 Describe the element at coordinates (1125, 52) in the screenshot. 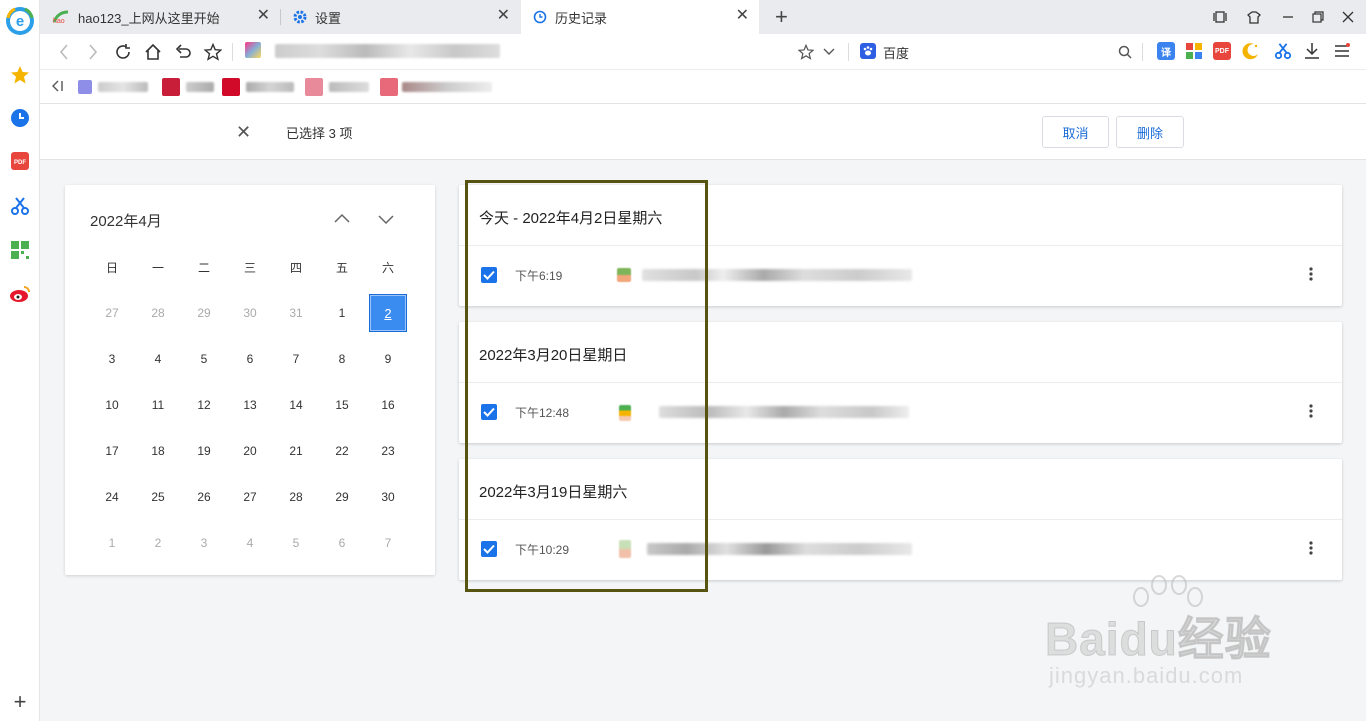

I see `search-icon` at that location.